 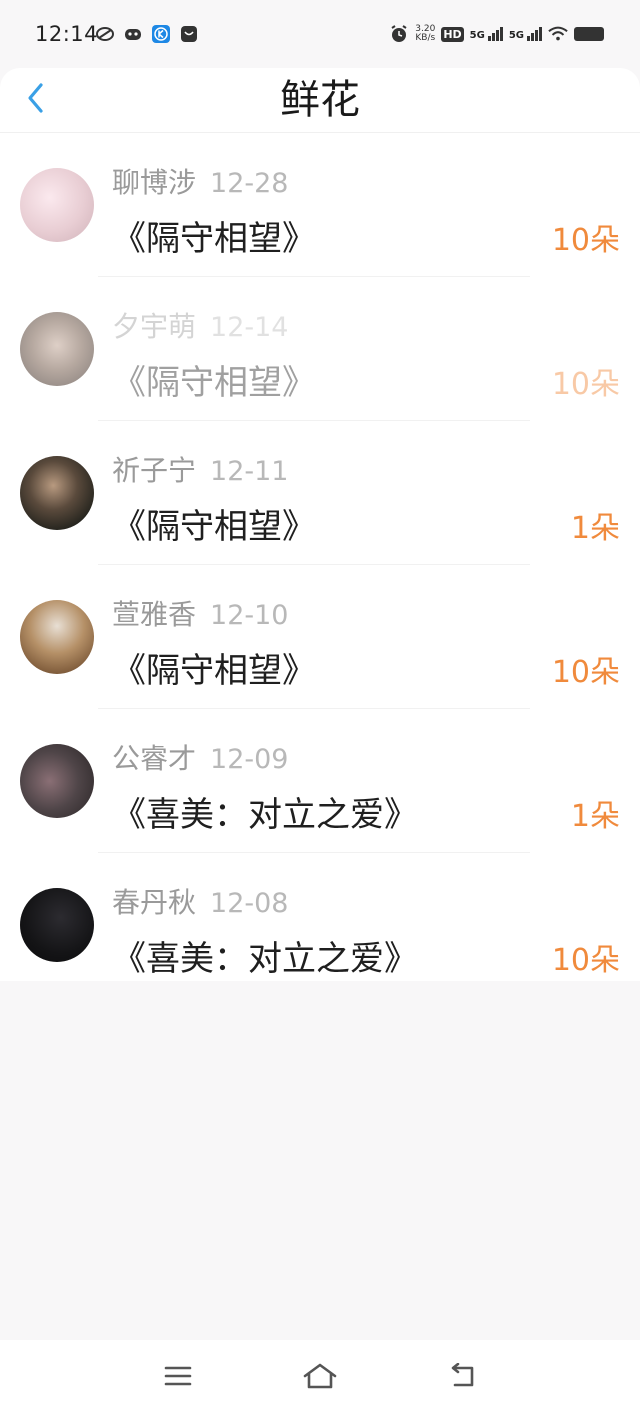 I want to click on back-nav-button, so click(x=463, y=1378).